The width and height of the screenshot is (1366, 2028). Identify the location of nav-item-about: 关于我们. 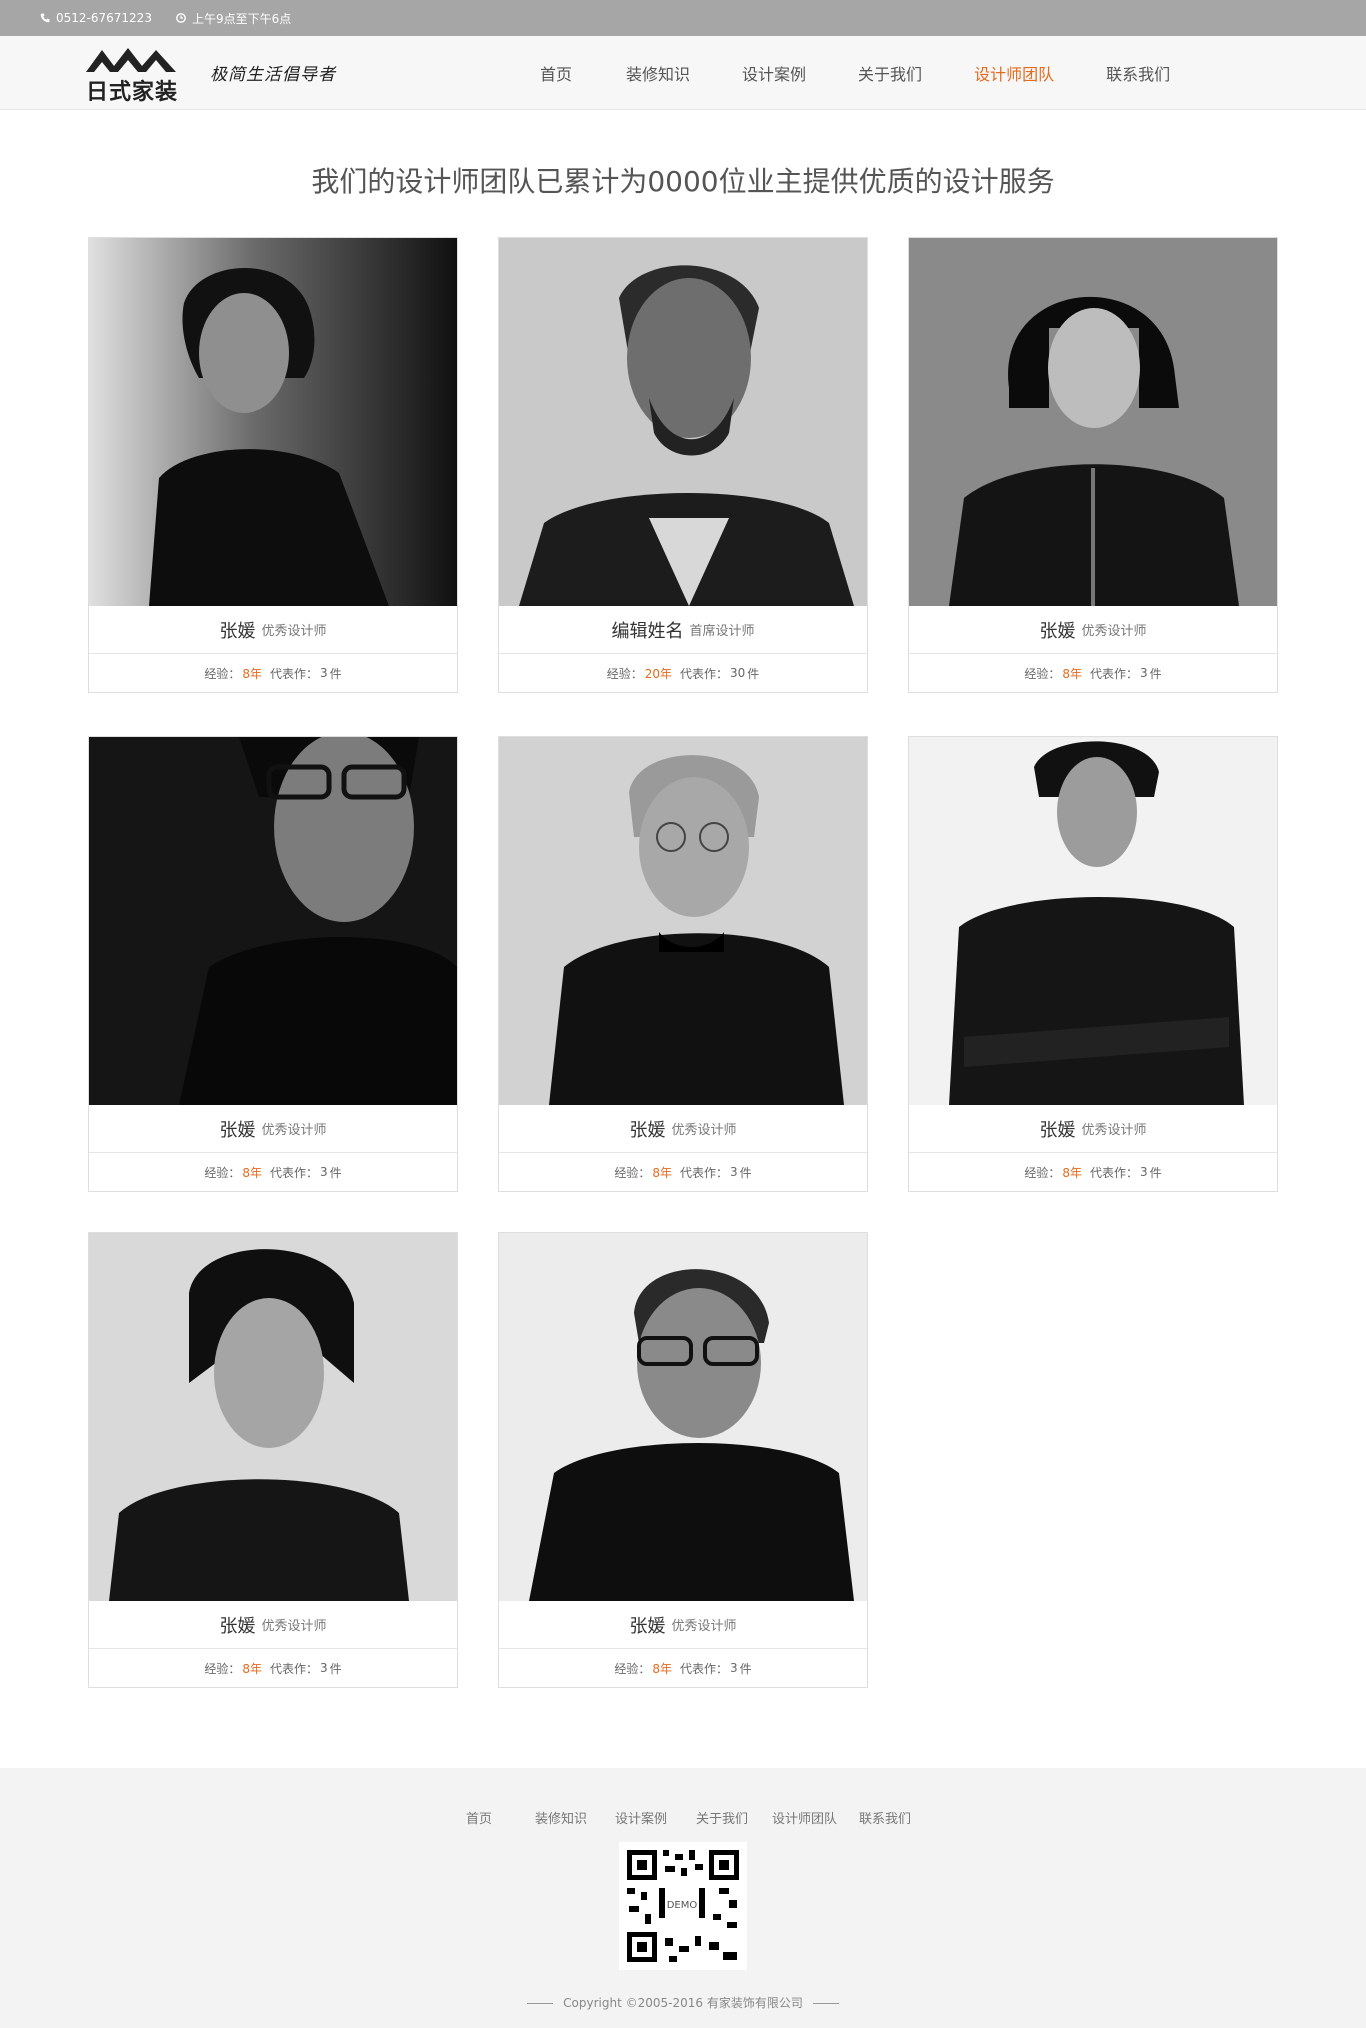
(890, 73).